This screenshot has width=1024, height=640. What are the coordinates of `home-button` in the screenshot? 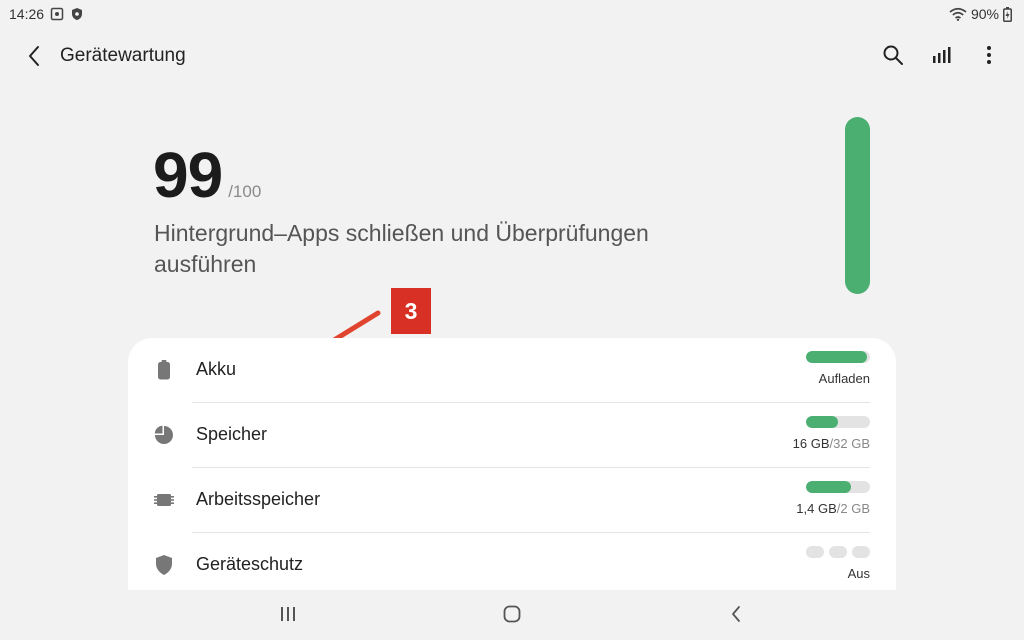 It's located at (512, 614).